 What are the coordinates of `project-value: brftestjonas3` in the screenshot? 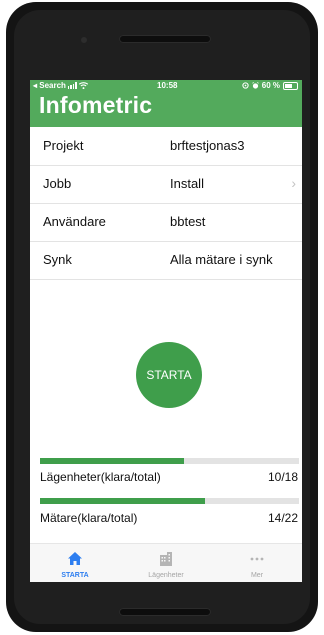 It's located at (207, 145).